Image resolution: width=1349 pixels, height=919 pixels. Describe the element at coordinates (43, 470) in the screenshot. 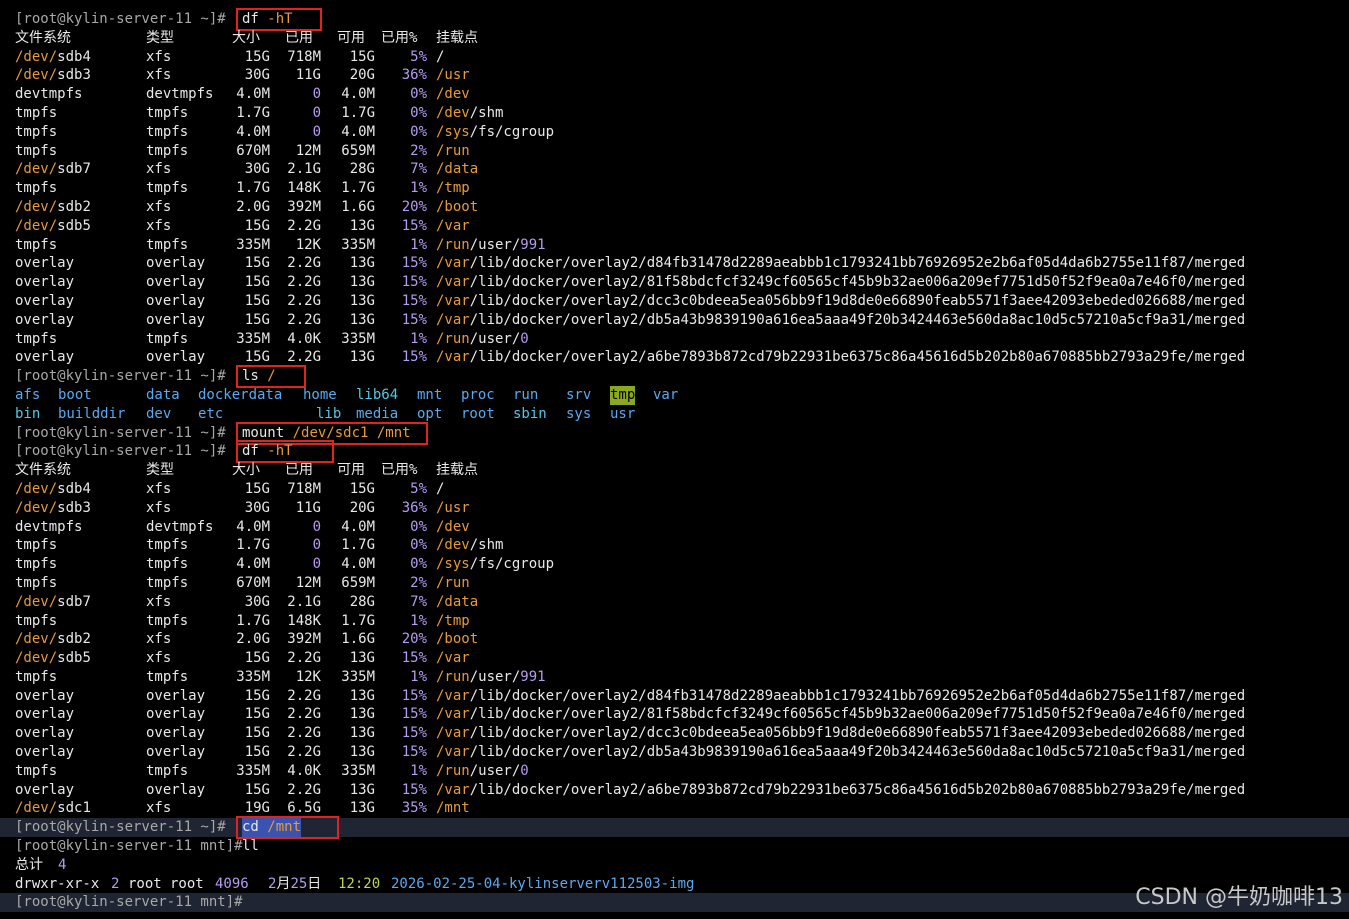

I see `header-filesystem: 文件系统` at that location.